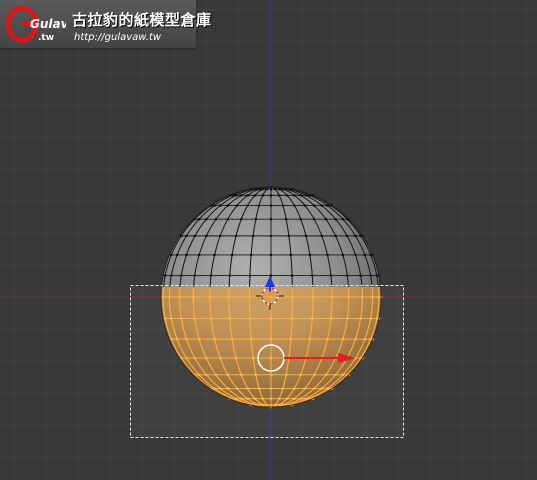  Describe the element at coordinates (48, 24) in the screenshot. I see `svg-text: Gulav` at that location.